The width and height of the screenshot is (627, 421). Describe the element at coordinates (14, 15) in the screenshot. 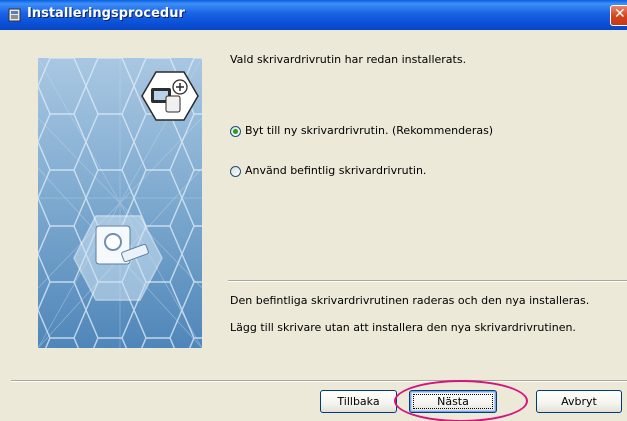

I see `installer-icon` at that location.